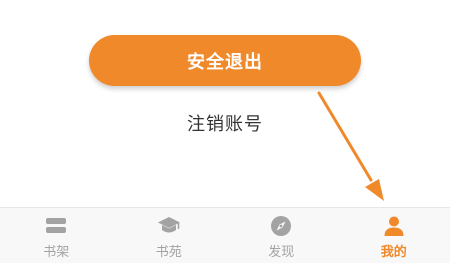 The height and width of the screenshot is (263, 450). Describe the element at coordinates (225, 123) in the screenshot. I see `cancel-account-link: 注销账号` at that location.